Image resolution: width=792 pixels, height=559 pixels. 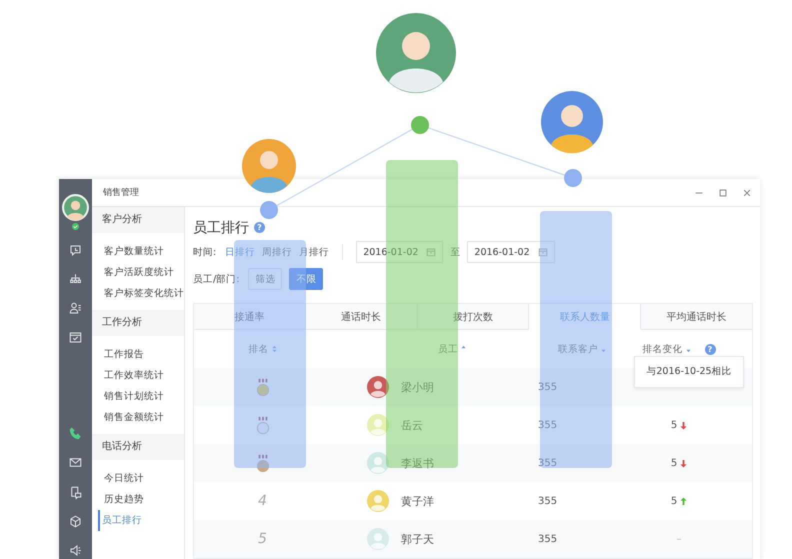 What do you see at coordinates (138, 417) in the screenshot?
I see `menu-item: 销售金额统计` at bounding box center [138, 417].